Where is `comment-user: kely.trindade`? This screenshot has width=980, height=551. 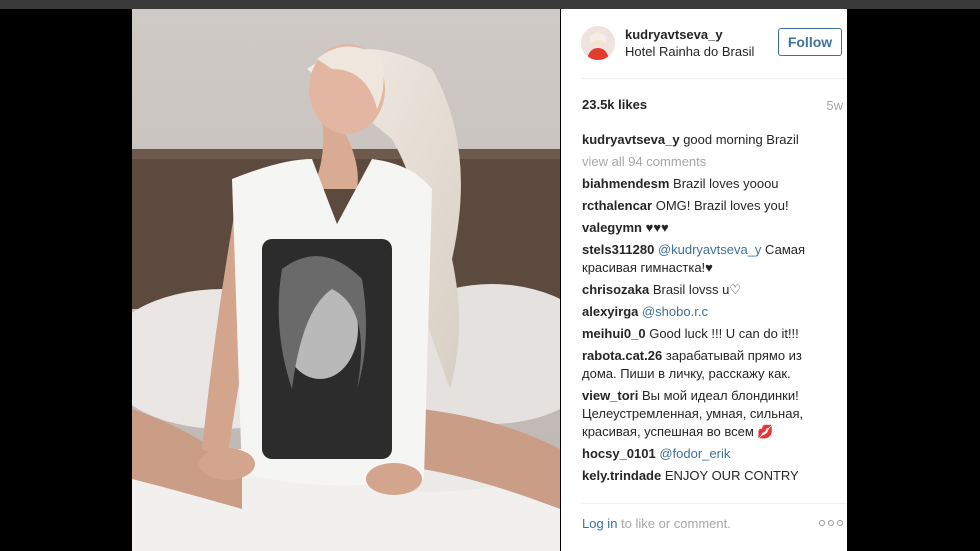
comment-user: kely.trindade is located at coordinates (621, 475).